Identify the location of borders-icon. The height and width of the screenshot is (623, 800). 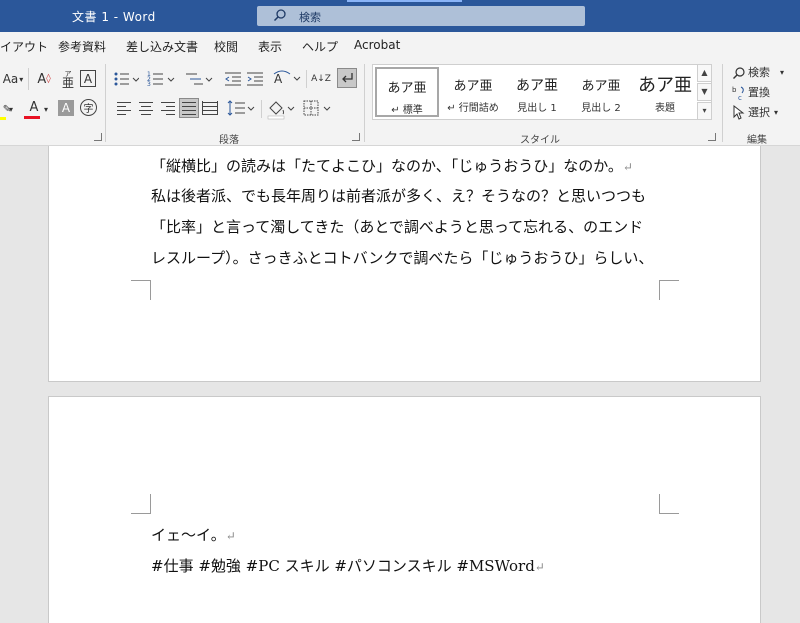
(317, 108).